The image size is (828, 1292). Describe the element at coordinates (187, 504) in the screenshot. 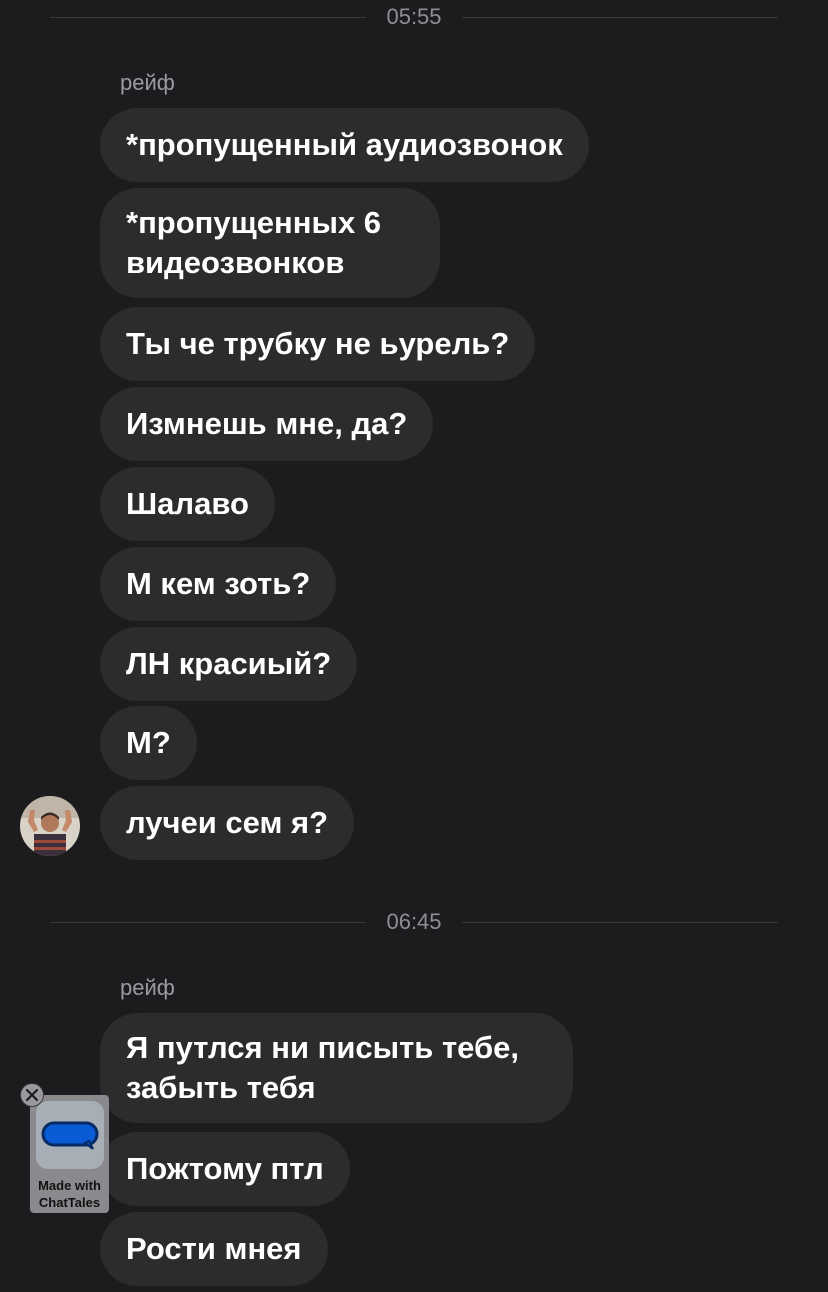

I see `message-bubble: Шалаво` at that location.